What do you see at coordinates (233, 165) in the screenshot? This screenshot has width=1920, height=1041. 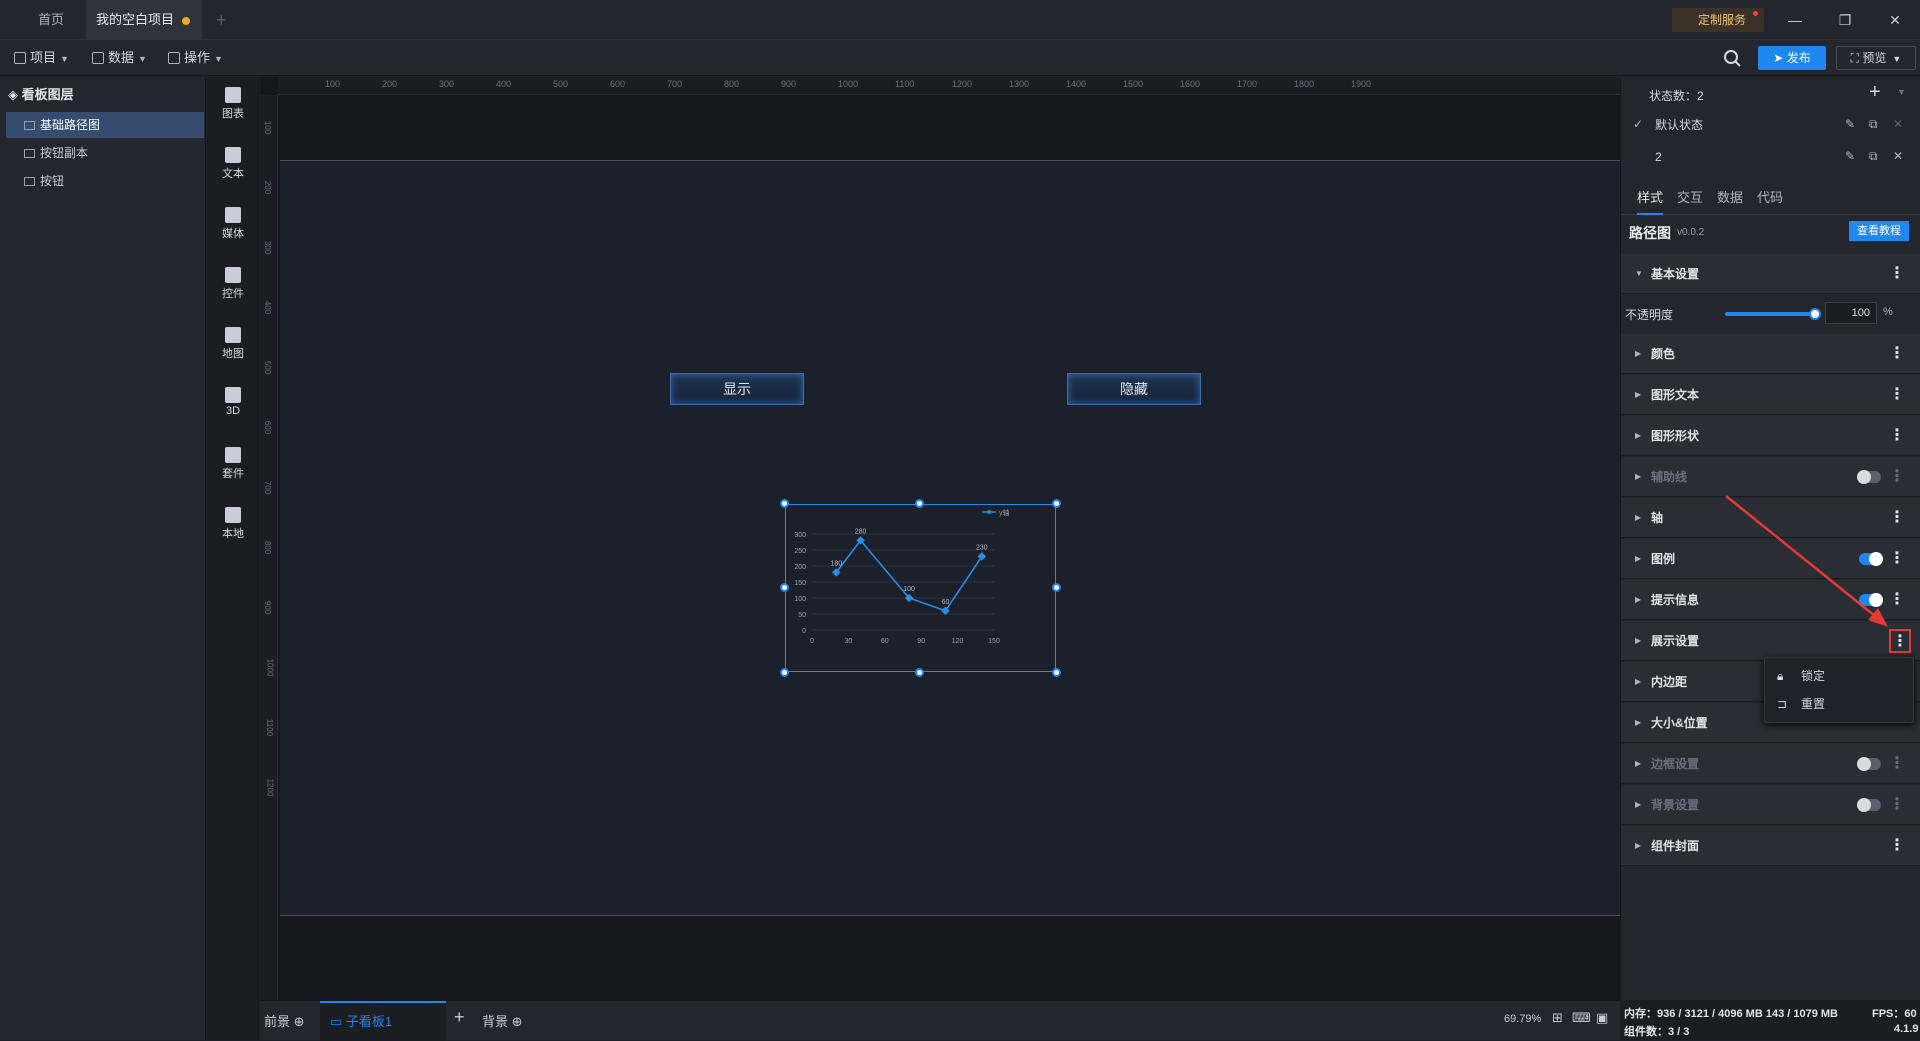 I see `text-category-button: 文本` at bounding box center [233, 165].